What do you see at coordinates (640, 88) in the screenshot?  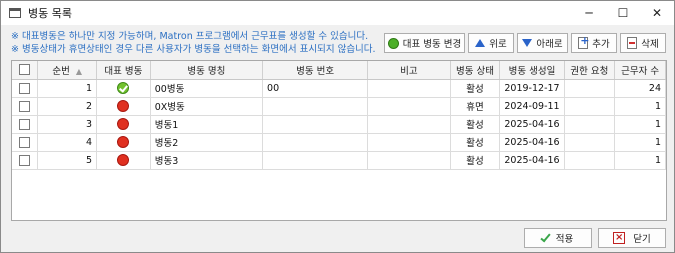 I see `staff-cell: 24` at bounding box center [640, 88].